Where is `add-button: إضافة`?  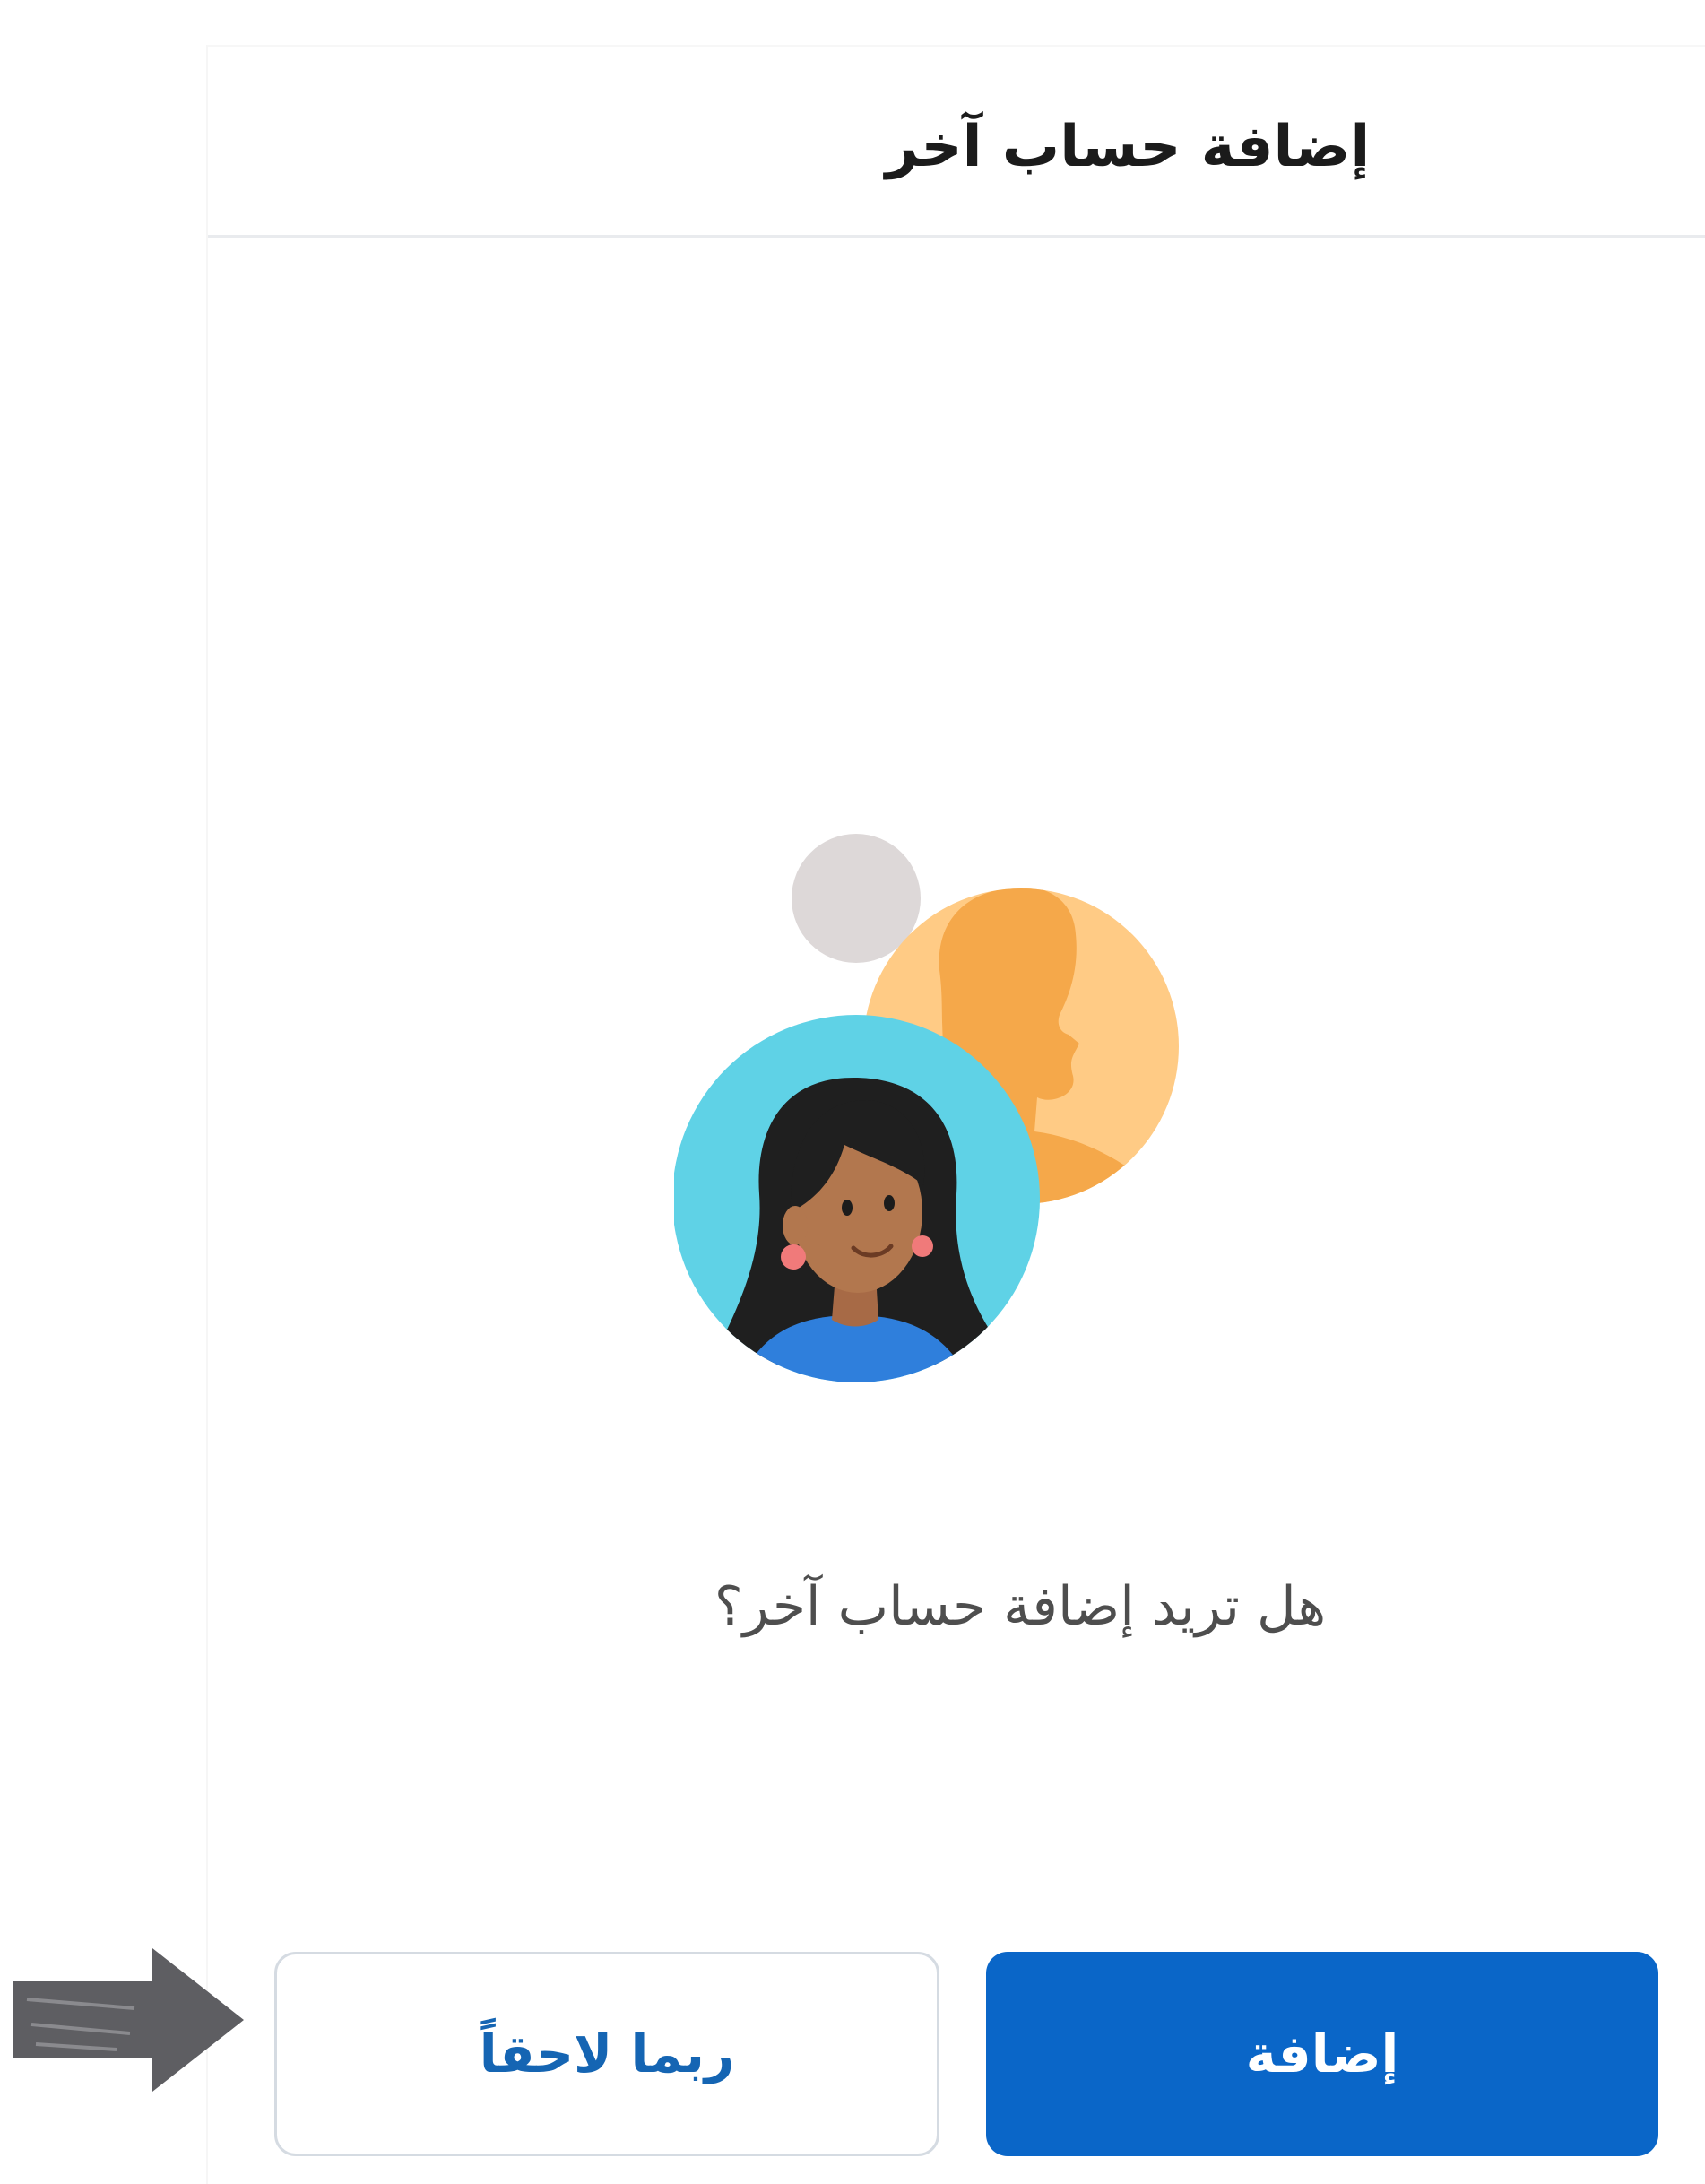 add-button: إضافة is located at coordinates (1322, 2054).